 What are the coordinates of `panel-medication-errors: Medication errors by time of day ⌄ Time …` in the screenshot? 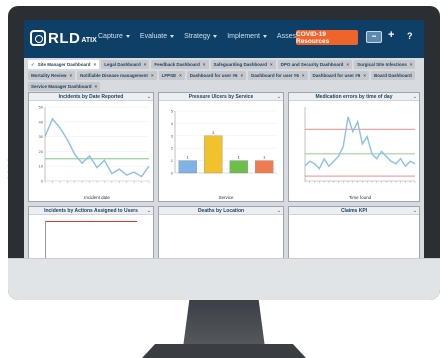 It's located at (354, 147).